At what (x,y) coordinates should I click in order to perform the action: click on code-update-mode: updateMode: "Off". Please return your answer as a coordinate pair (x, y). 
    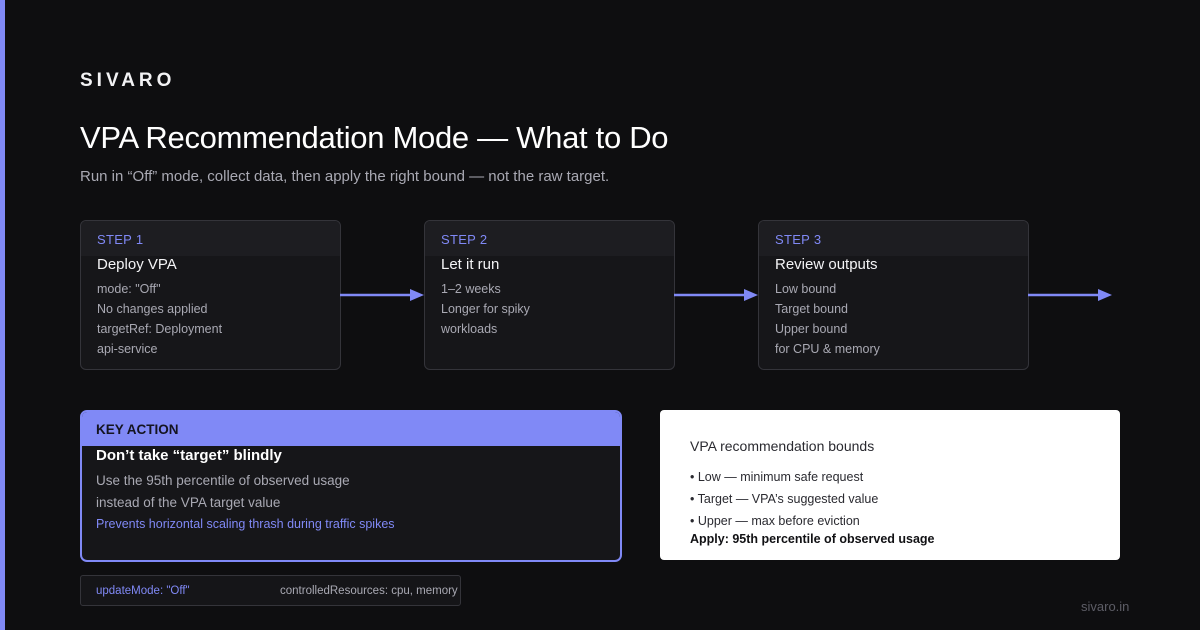
    Looking at the image, I should click on (143, 591).